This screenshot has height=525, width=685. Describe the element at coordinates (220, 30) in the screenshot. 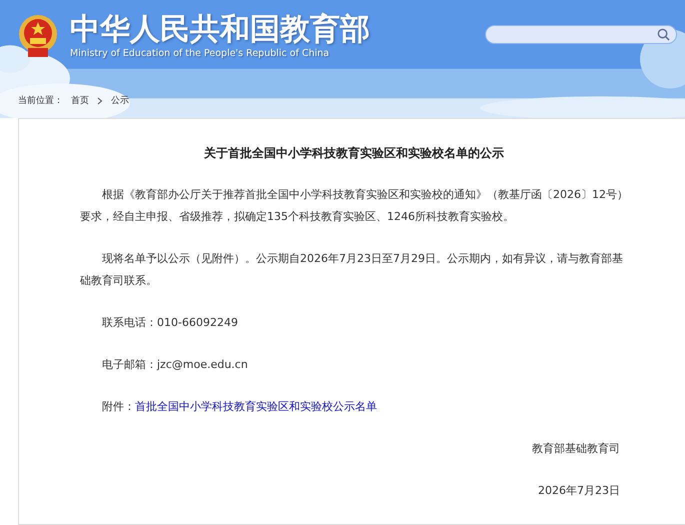

I see `site-title: 中华人民共和国教育部` at that location.